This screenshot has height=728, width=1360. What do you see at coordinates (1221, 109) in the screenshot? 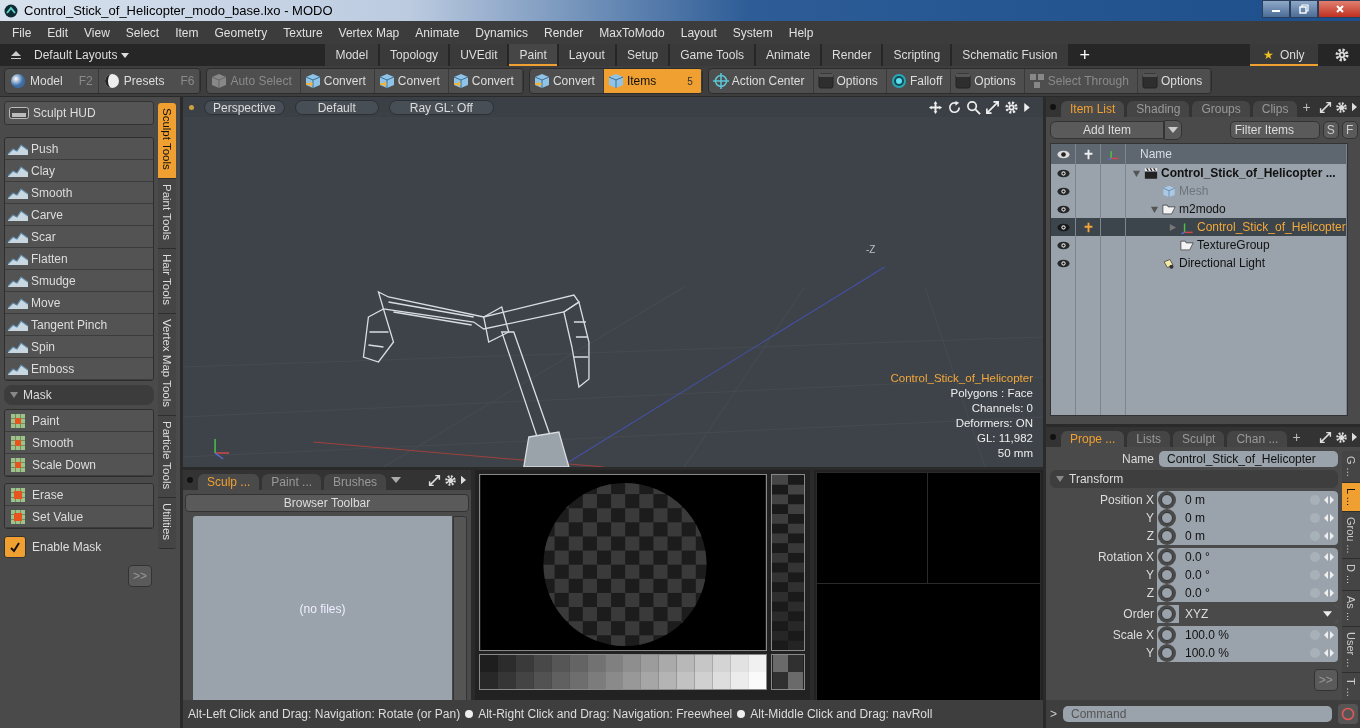
I see `panel-tab: Groups` at bounding box center [1221, 109].